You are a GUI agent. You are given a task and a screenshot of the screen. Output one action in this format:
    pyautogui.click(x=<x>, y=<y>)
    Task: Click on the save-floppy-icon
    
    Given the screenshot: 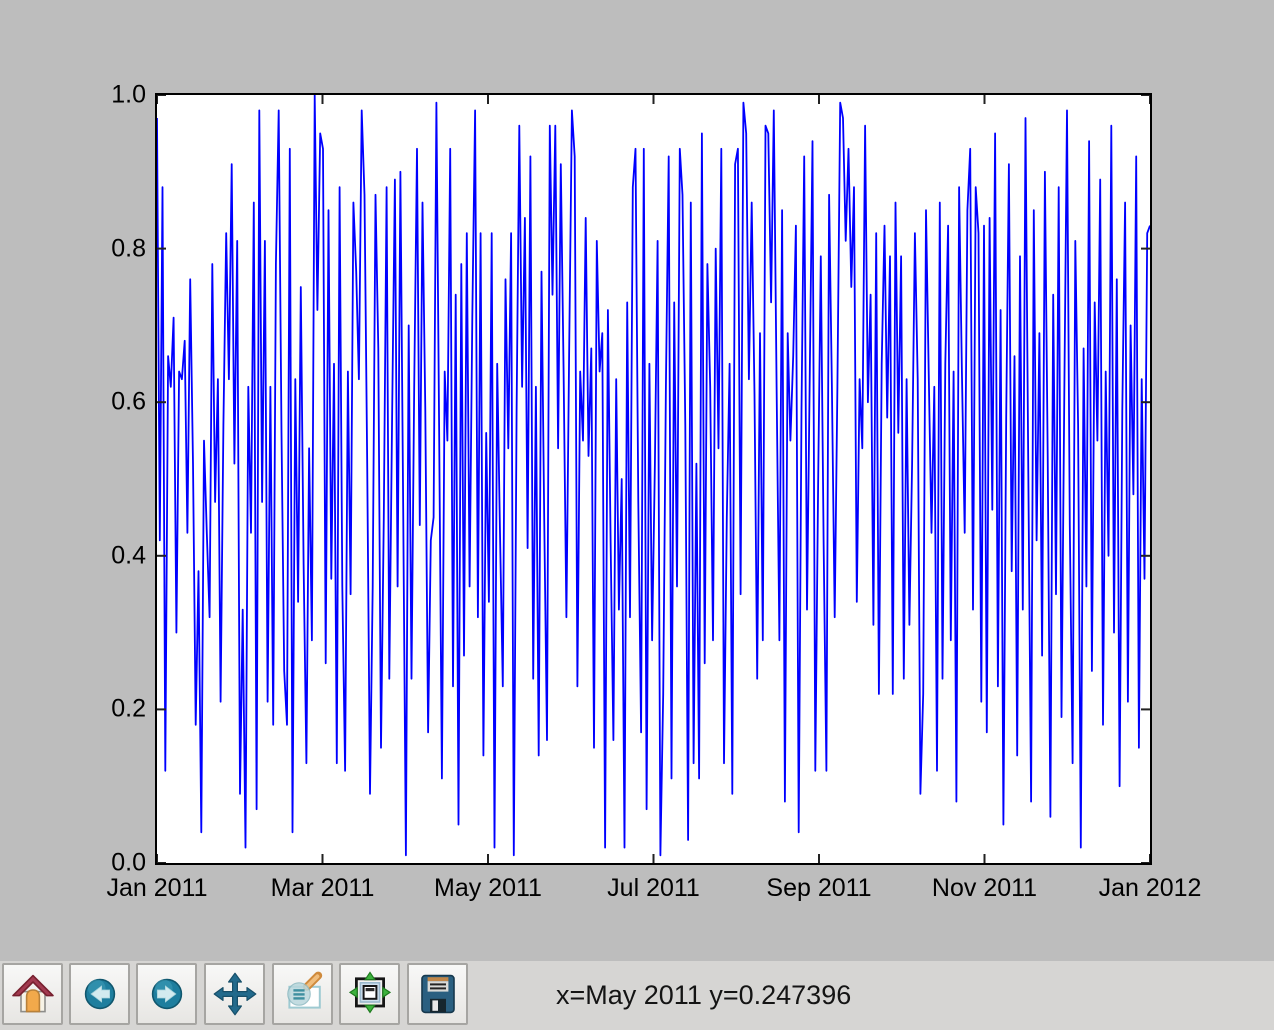 What is the action you would take?
    pyautogui.click(x=437, y=994)
    